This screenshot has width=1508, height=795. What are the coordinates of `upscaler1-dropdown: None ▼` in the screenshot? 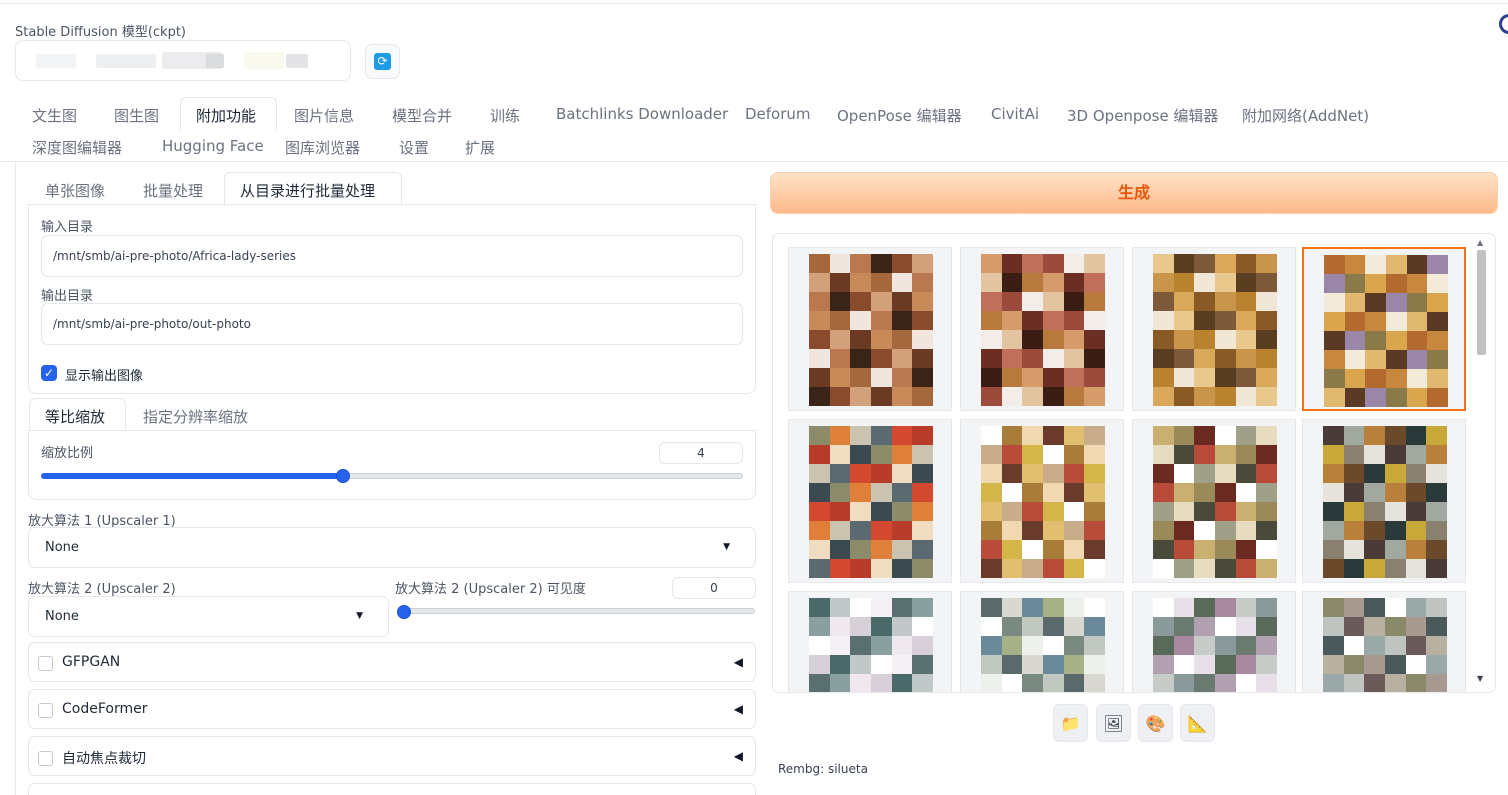 It's located at (392, 547).